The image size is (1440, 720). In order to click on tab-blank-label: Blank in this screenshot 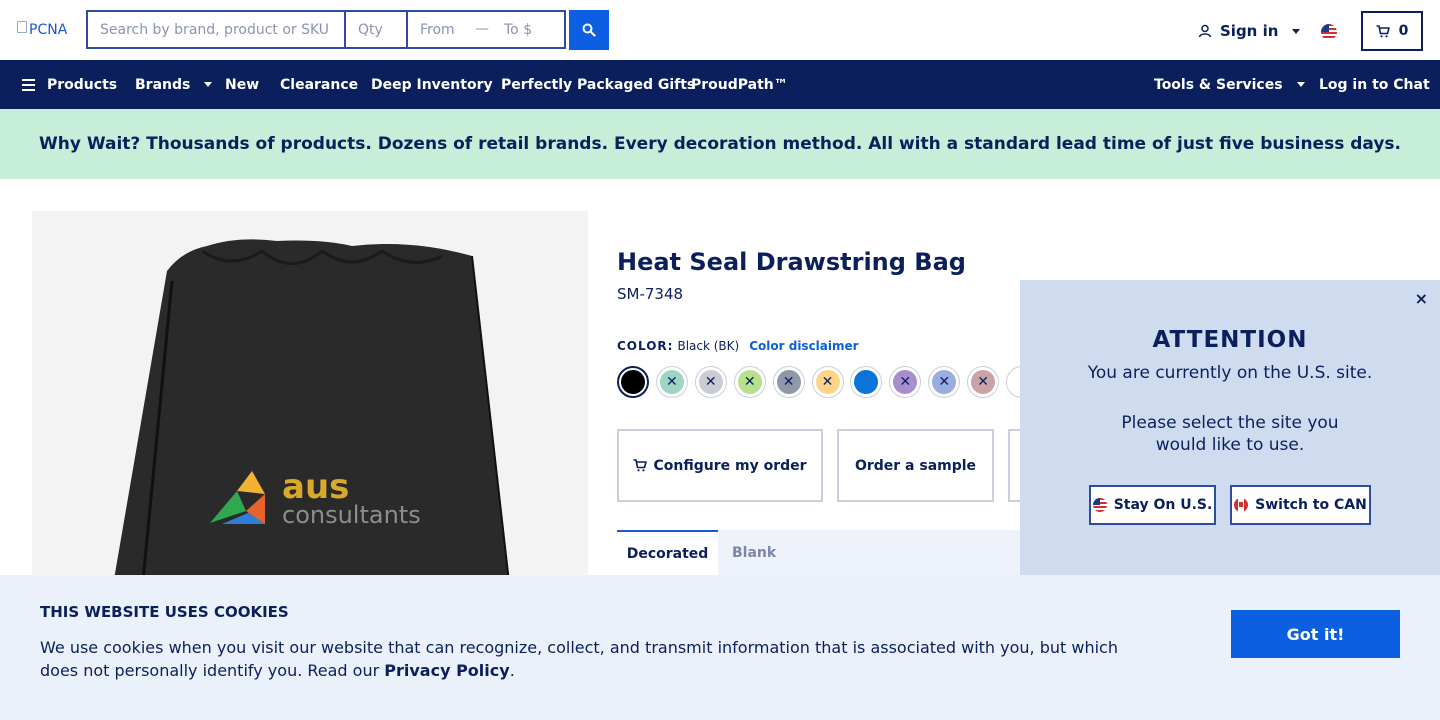, I will do `click(754, 552)`.